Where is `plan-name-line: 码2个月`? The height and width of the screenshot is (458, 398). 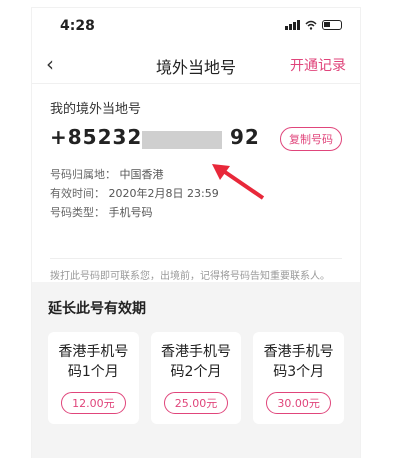 plan-name-line: 码2个月 is located at coordinates (196, 372).